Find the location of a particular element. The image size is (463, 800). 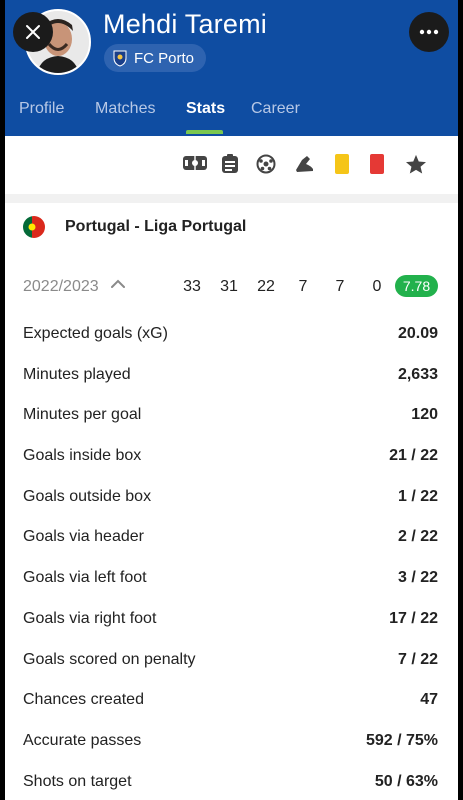

stat-label: Goals via header is located at coordinates (83, 537).